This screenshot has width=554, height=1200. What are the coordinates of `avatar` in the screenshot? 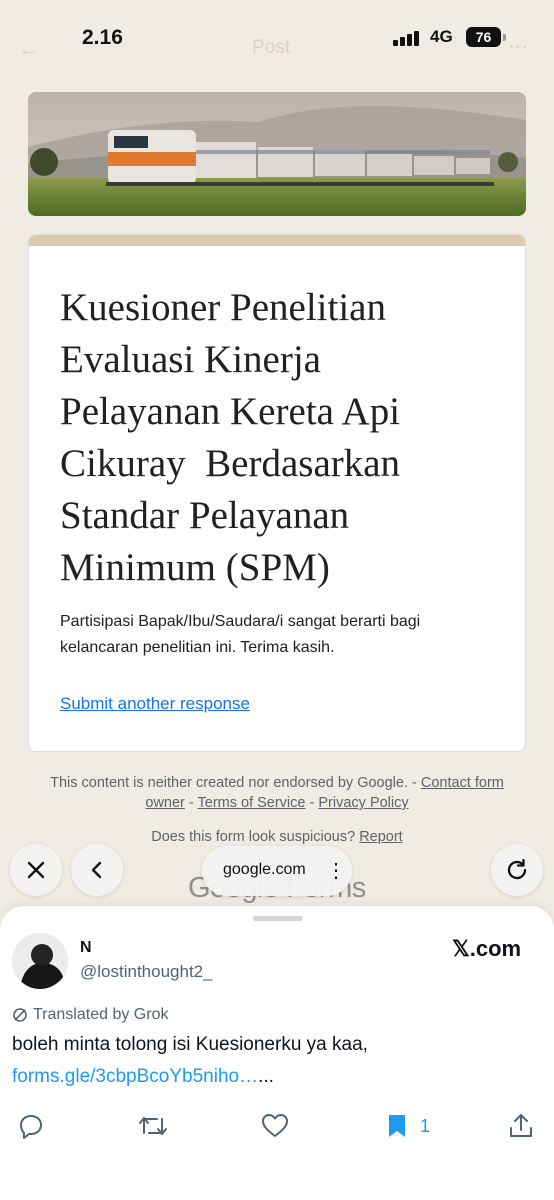 It's located at (40, 961).